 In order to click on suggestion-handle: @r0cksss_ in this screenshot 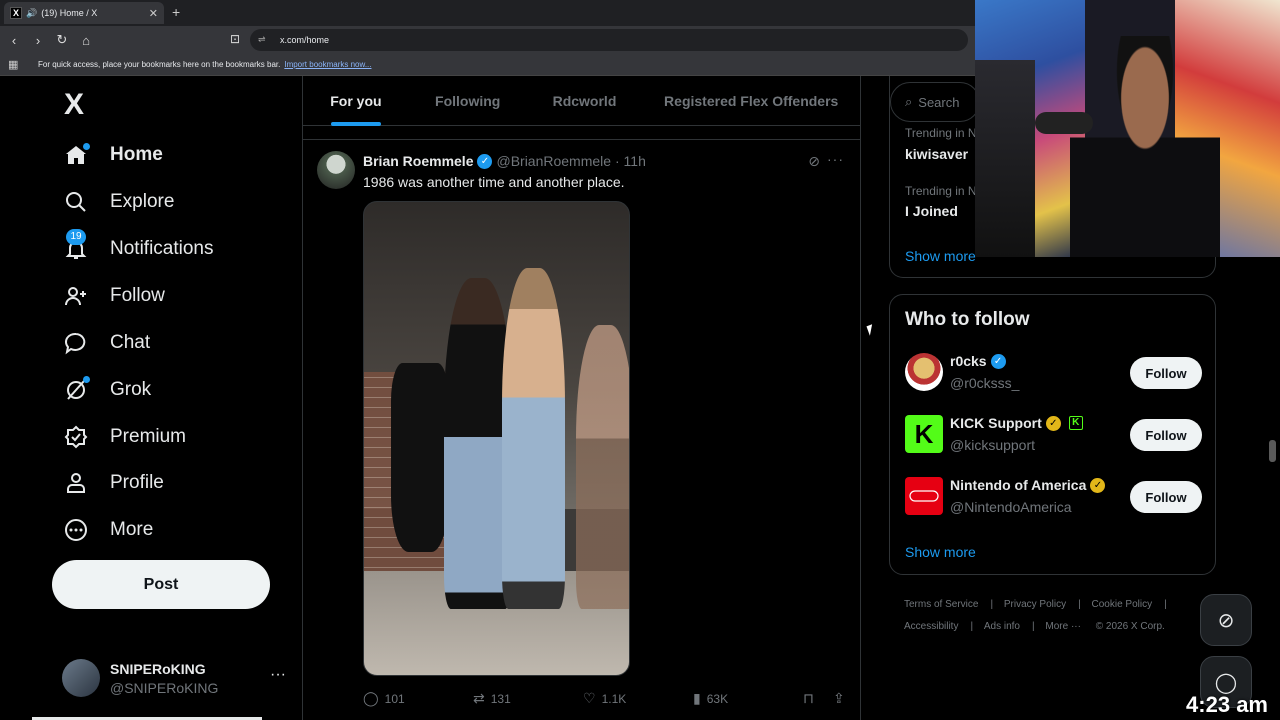, I will do `click(985, 383)`.